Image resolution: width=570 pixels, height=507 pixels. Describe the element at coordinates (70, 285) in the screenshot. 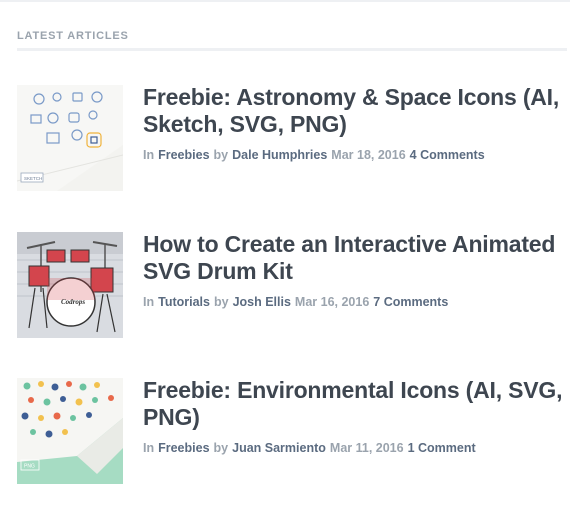

I see `article-thumbnail: Codrops` at that location.